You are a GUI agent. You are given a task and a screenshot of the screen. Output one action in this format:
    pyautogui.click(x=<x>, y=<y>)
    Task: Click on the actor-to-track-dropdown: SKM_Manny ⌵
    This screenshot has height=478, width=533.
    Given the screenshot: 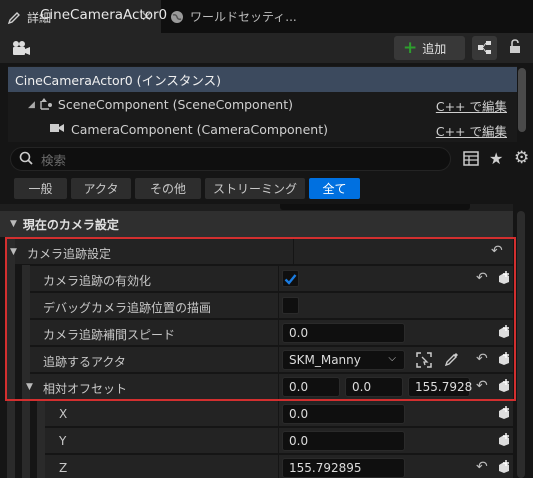 What is the action you would take?
    pyautogui.click(x=343, y=360)
    